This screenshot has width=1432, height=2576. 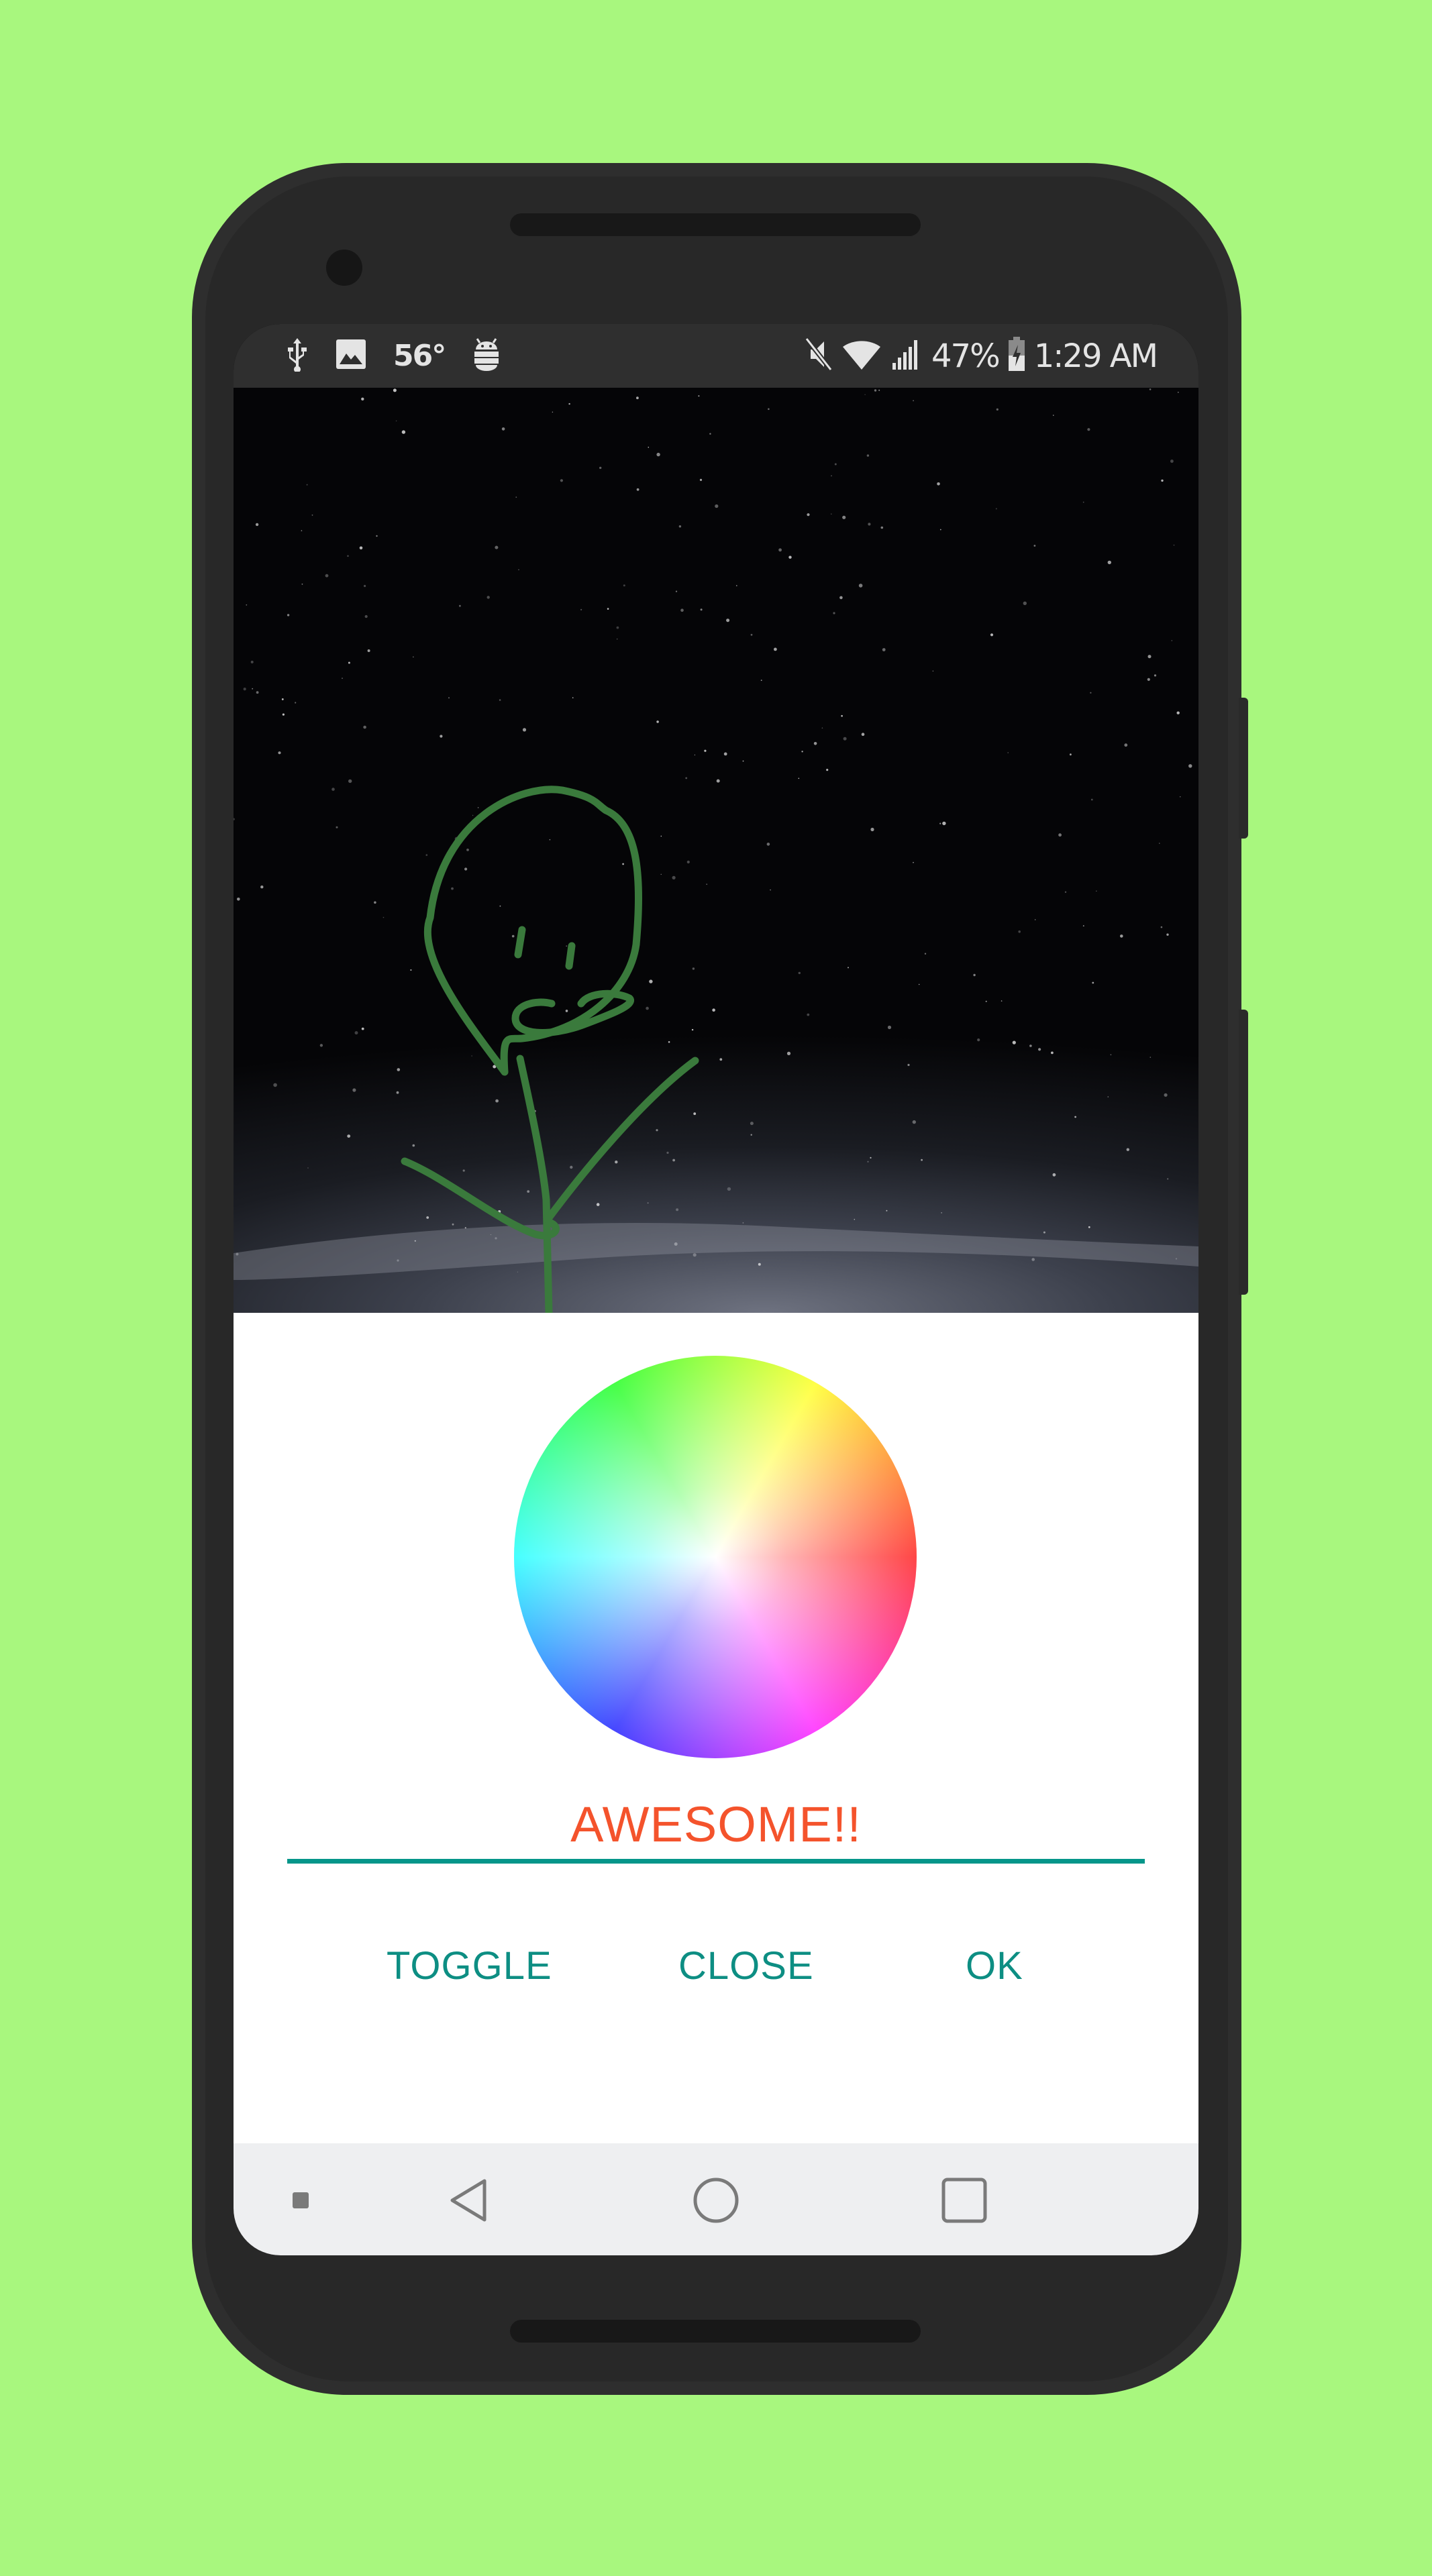 What do you see at coordinates (344, 268) in the screenshot?
I see `front-camera` at bounding box center [344, 268].